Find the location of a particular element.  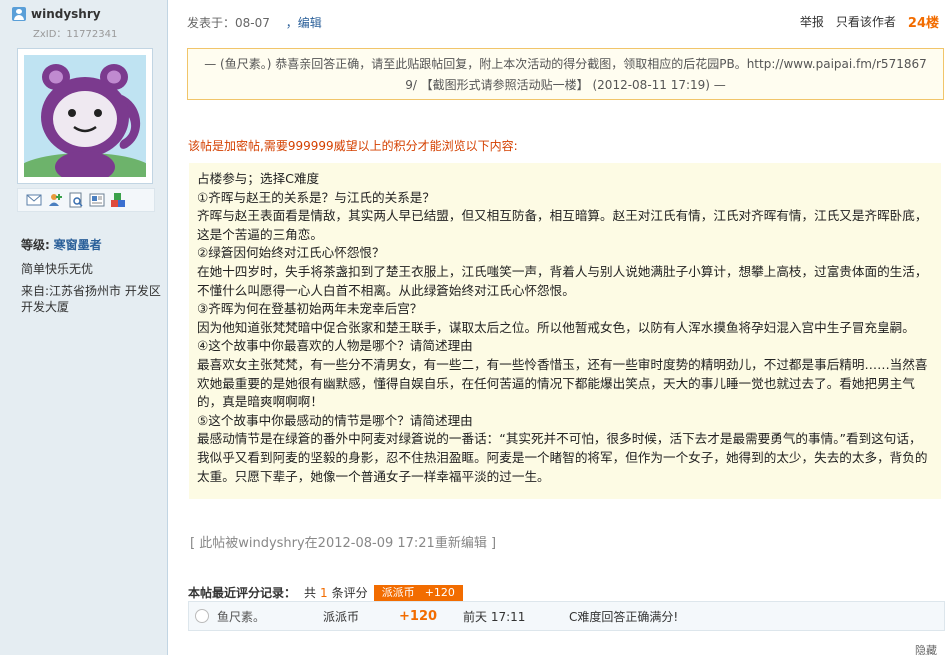

rater-avatar-icon is located at coordinates (202, 616).